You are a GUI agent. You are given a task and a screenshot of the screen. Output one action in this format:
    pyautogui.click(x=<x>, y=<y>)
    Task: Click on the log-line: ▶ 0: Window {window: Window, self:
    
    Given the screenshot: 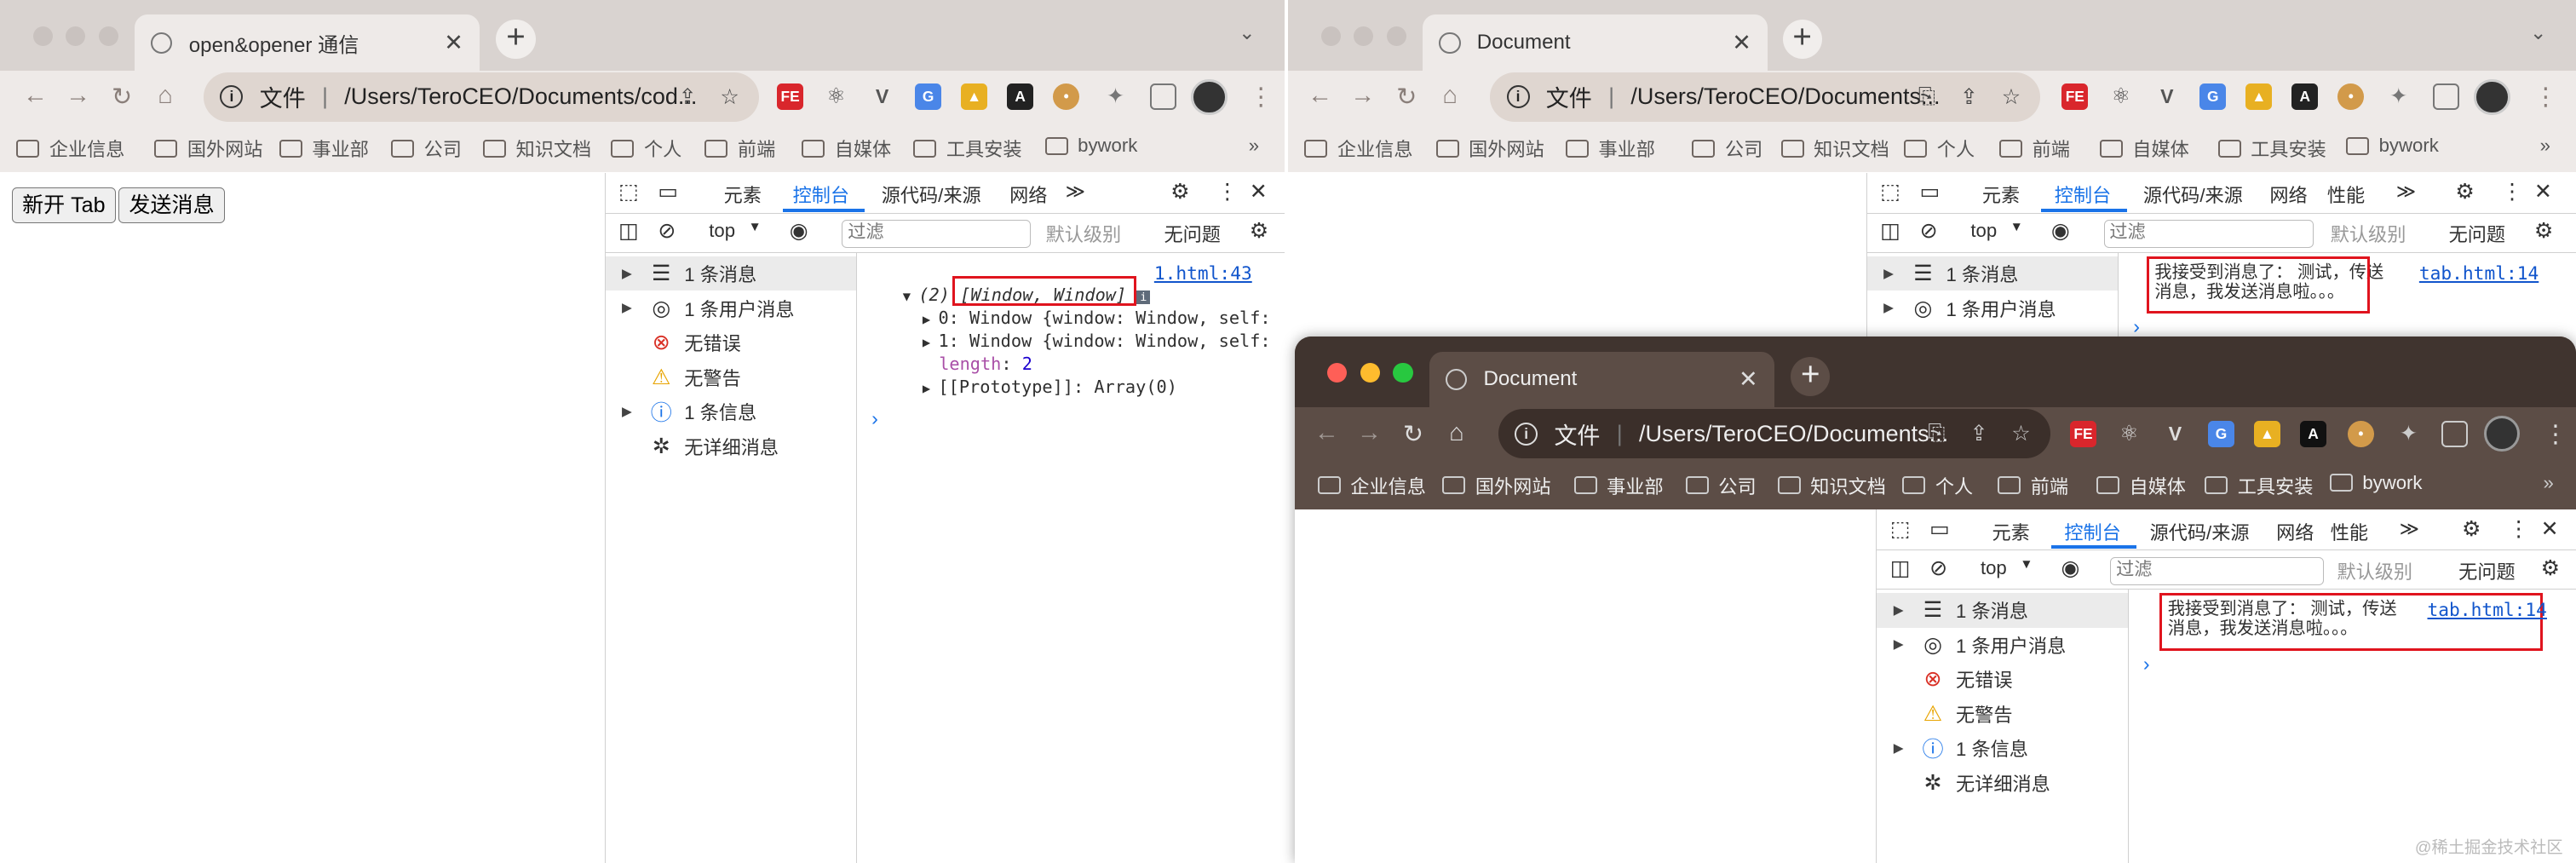 What is the action you would take?
    pyautogui.click(x=1097, y=318)
    